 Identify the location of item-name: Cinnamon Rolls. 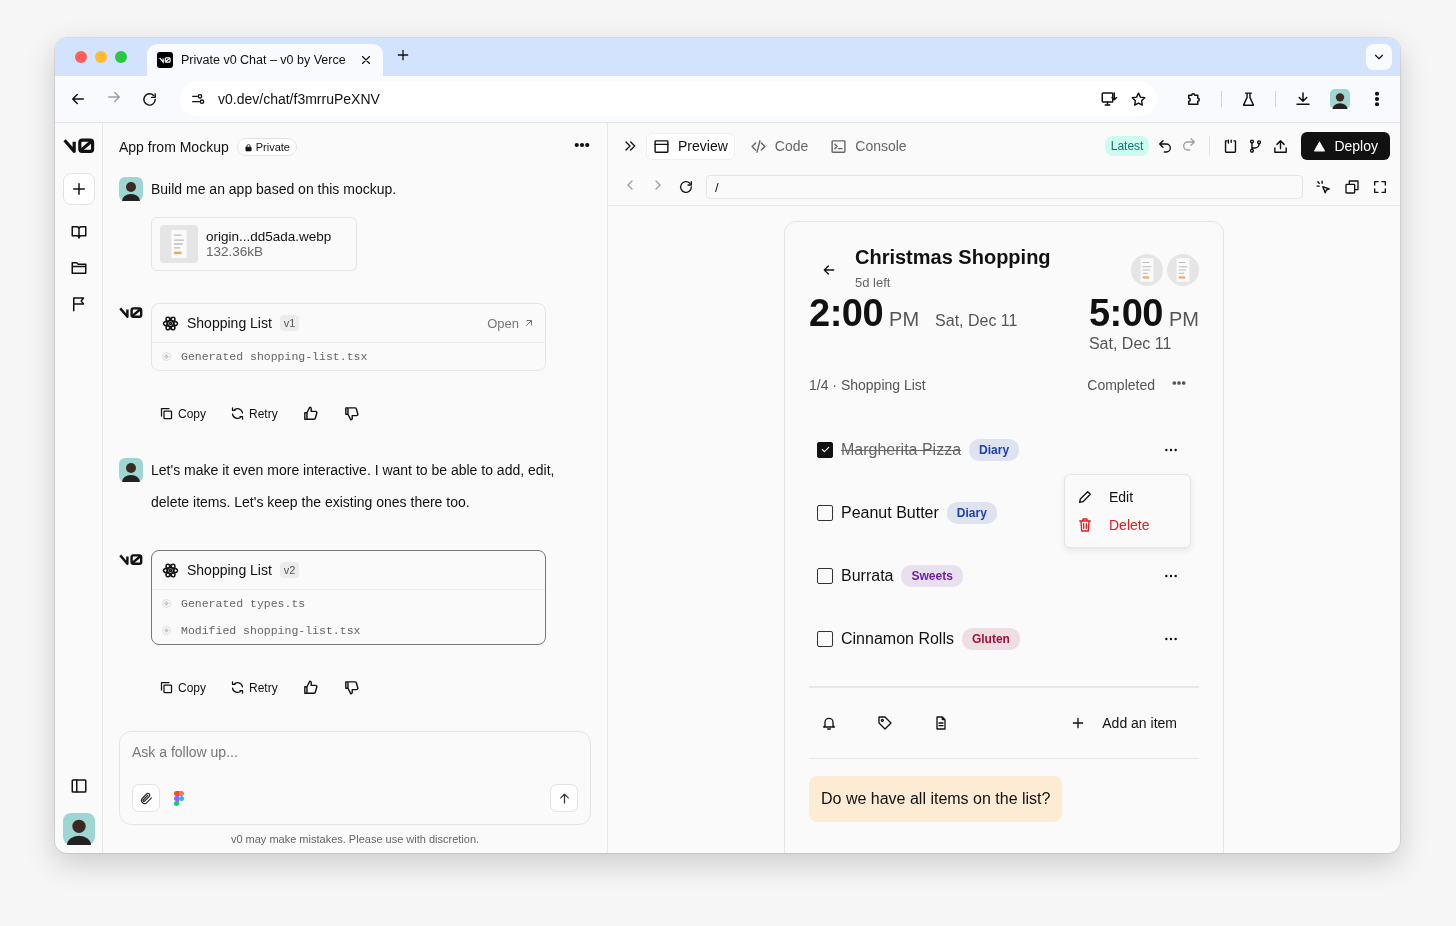
(897, 638).